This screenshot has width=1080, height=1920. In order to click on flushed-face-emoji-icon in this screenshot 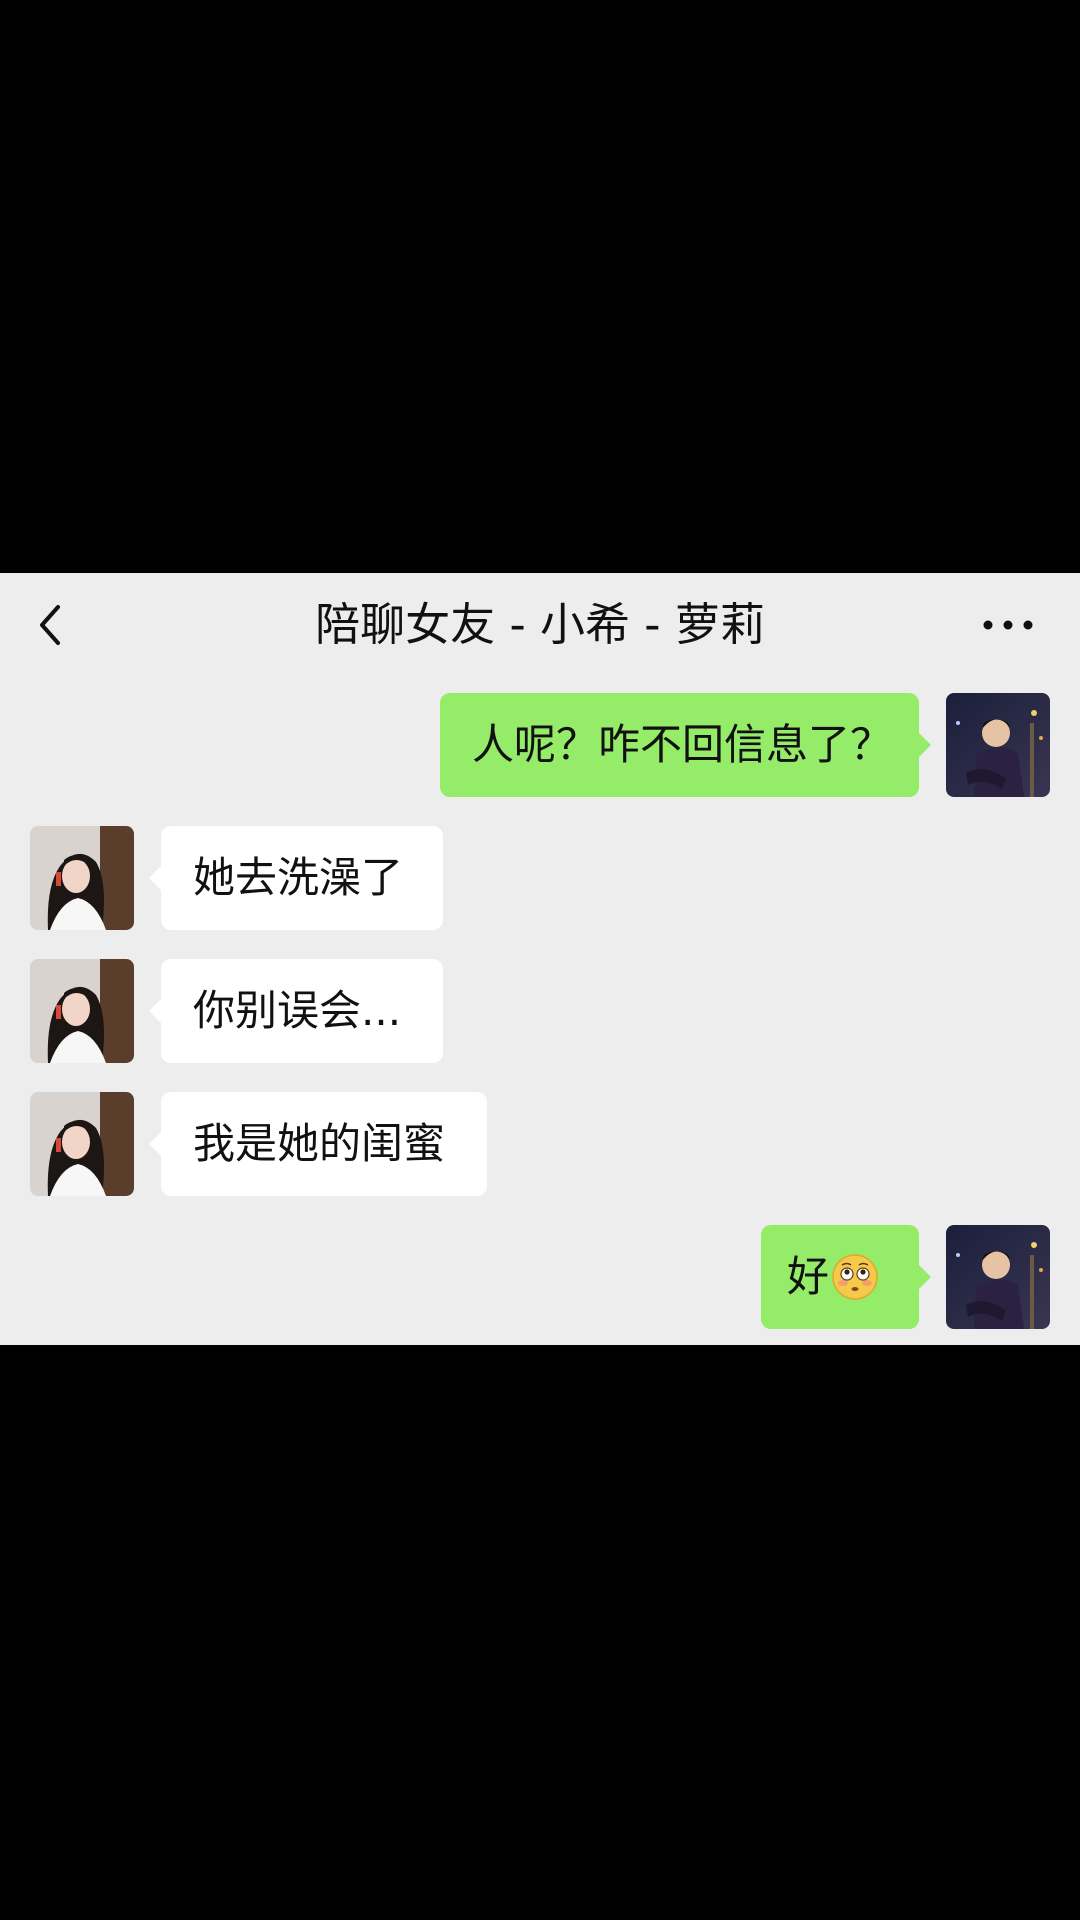, I will do `click(855, 1276)`.